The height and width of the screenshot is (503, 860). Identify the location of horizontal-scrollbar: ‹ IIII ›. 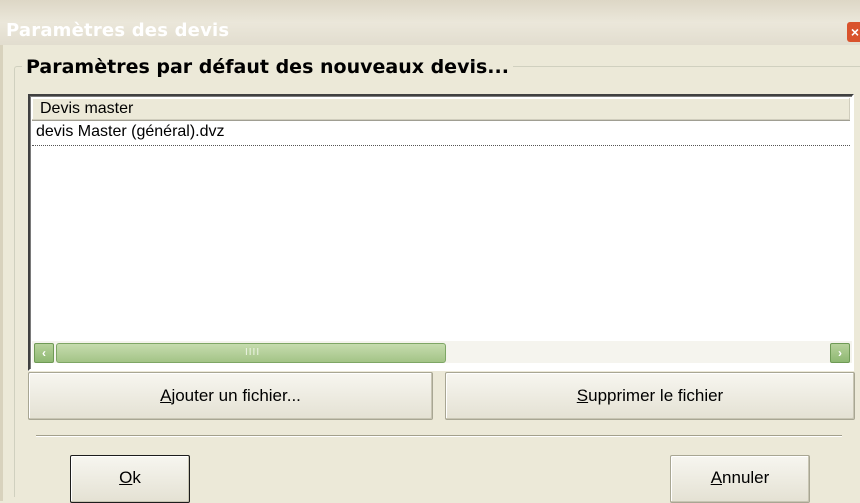
(442, 352).